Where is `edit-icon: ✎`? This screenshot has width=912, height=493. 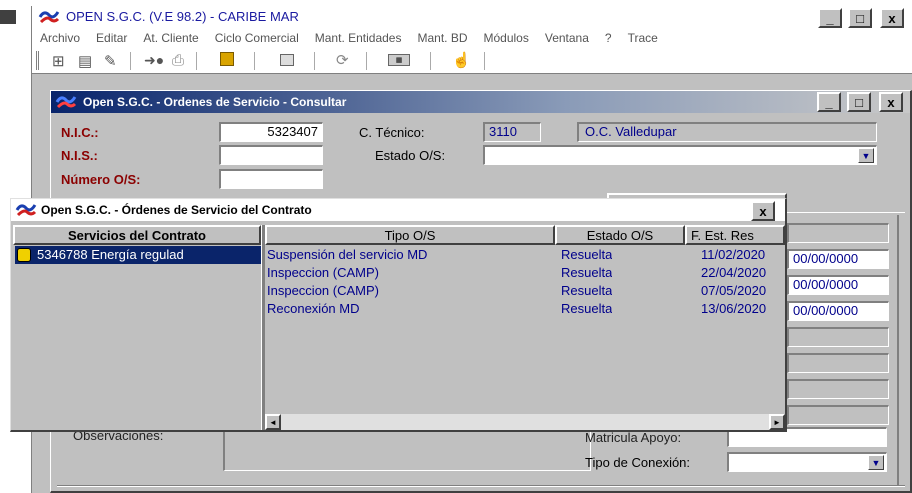 edit-icon: ✎ is located at coordinates (110, 61).